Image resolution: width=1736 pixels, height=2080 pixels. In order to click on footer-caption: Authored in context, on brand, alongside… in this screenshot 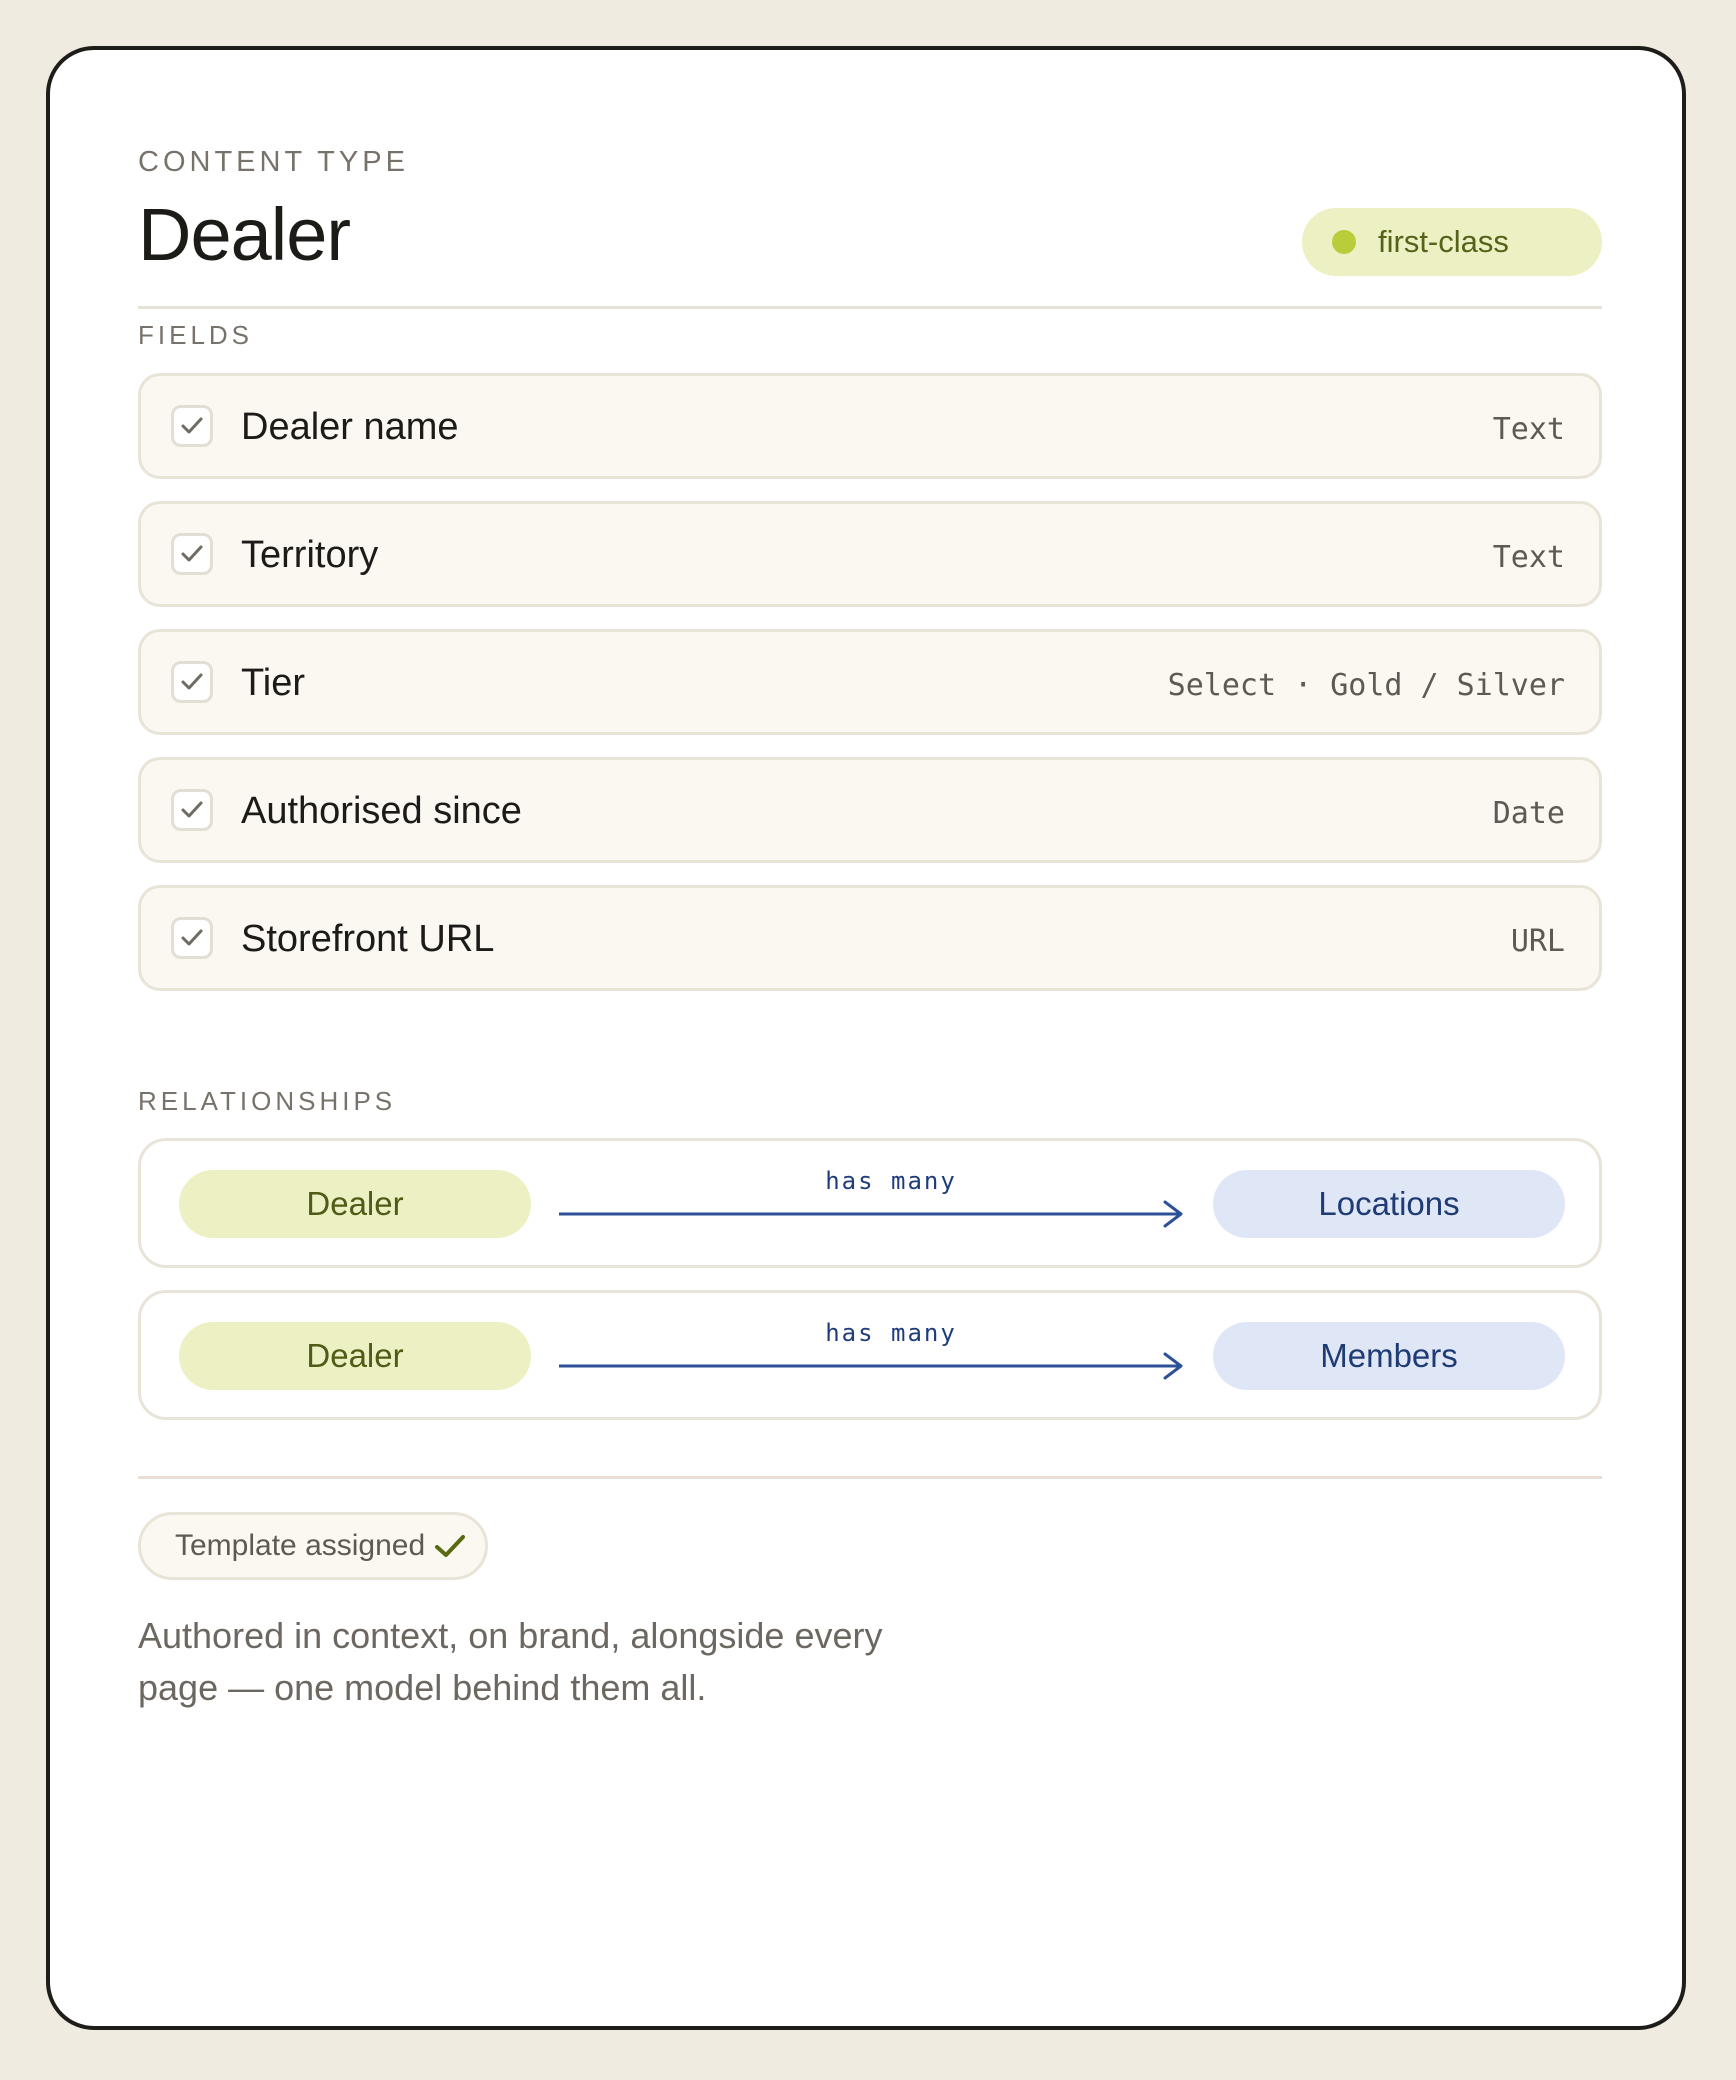, I will do `click(510, 1661)`.